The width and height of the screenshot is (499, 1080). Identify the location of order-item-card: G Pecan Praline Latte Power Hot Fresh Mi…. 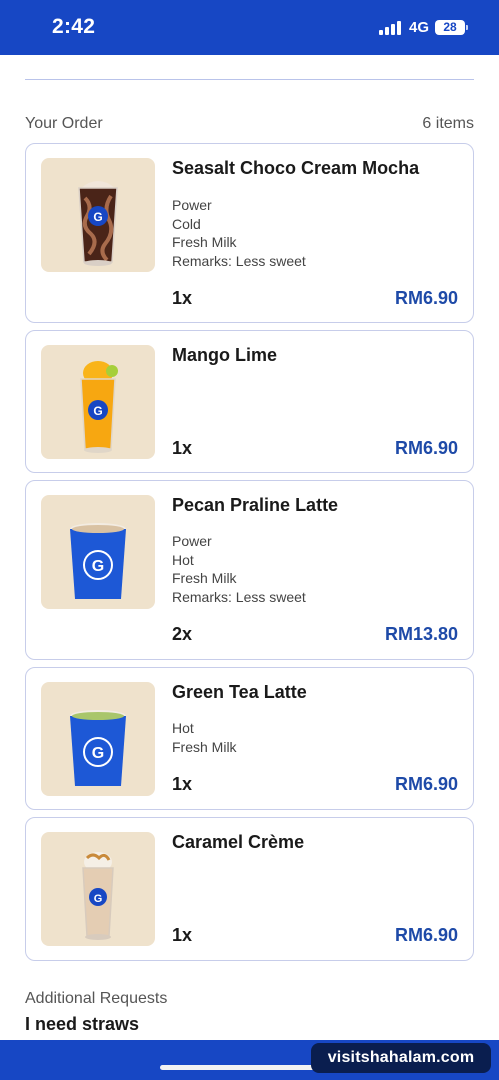
(249, 570).